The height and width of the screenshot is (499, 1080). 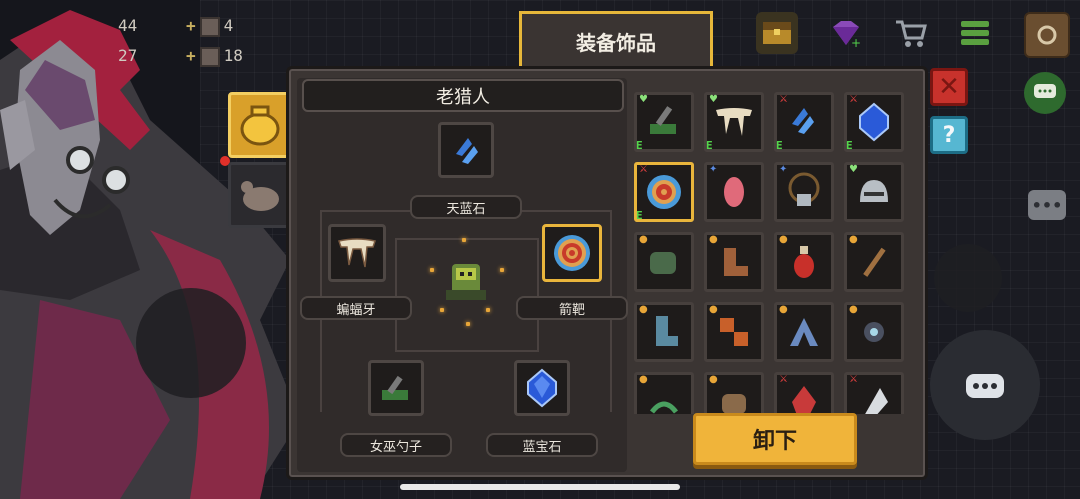 I want to click on gem-shop-icon: +, so click(x=845, y=33).